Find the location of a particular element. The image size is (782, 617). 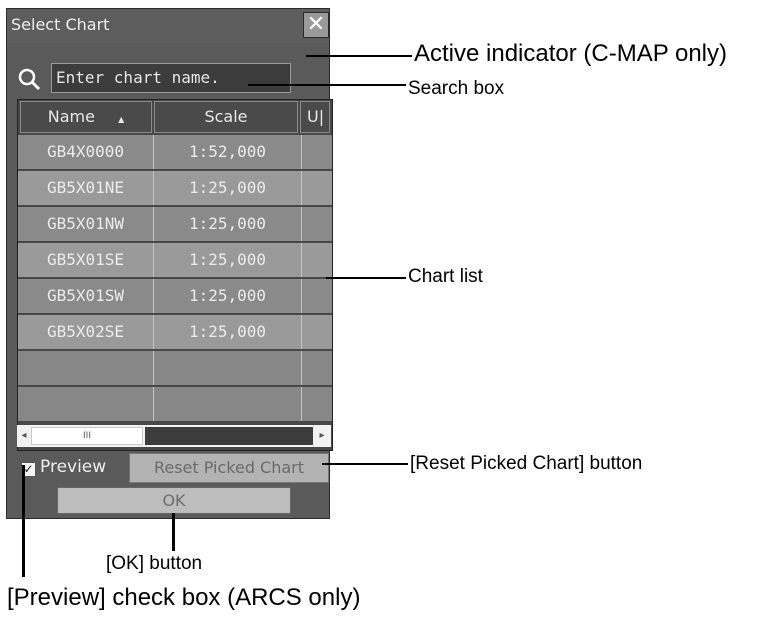

callout-active-indicator: Active indicator (C-MAP only) is located at coordinates (570, 53).